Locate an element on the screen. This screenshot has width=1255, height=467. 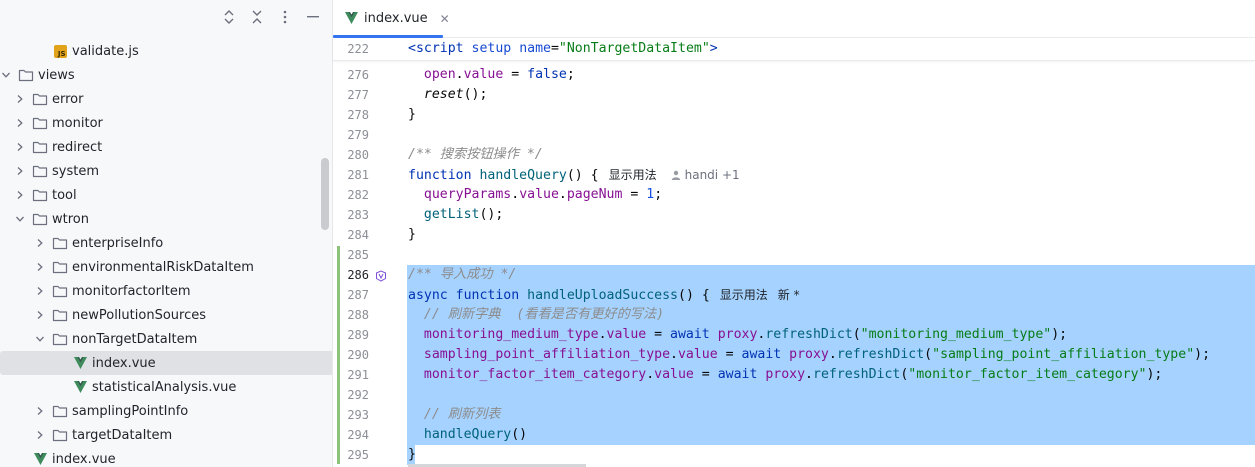
tree-item-label: enterpriseInfo is located at coordinates (118, 243).